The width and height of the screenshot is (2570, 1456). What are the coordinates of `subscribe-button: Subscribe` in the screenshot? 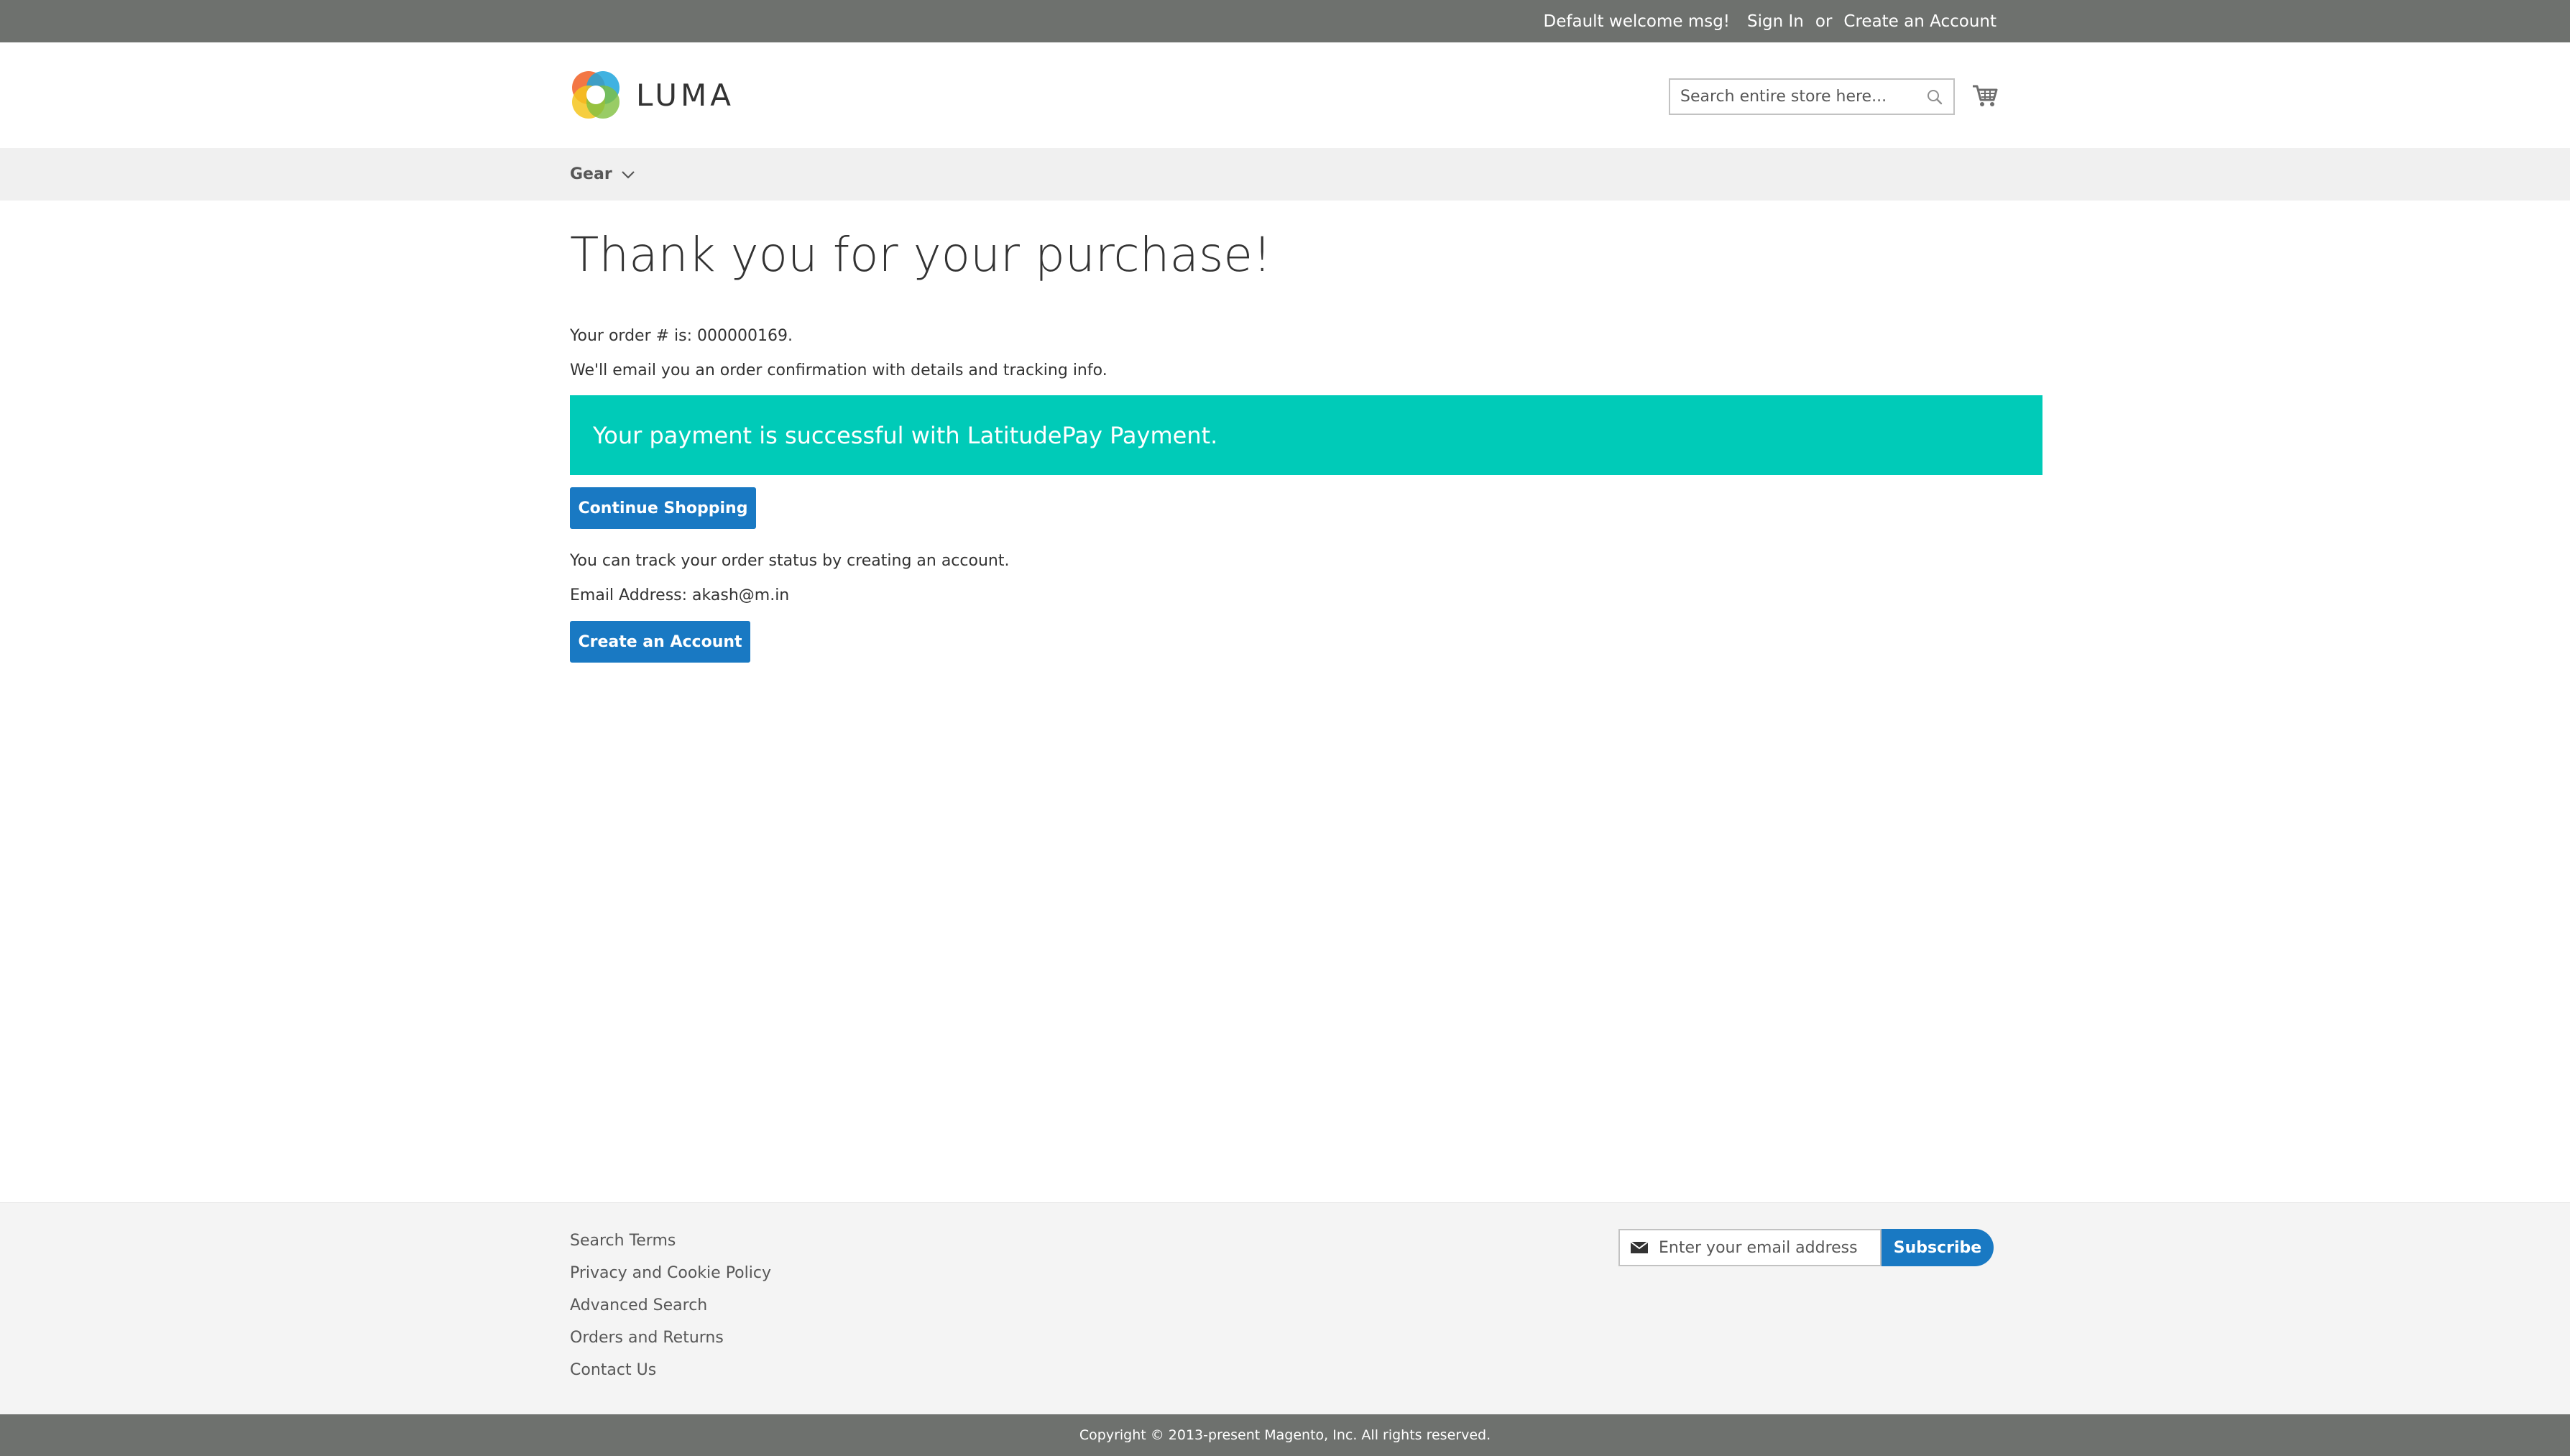 It's located at (1938, 1247).